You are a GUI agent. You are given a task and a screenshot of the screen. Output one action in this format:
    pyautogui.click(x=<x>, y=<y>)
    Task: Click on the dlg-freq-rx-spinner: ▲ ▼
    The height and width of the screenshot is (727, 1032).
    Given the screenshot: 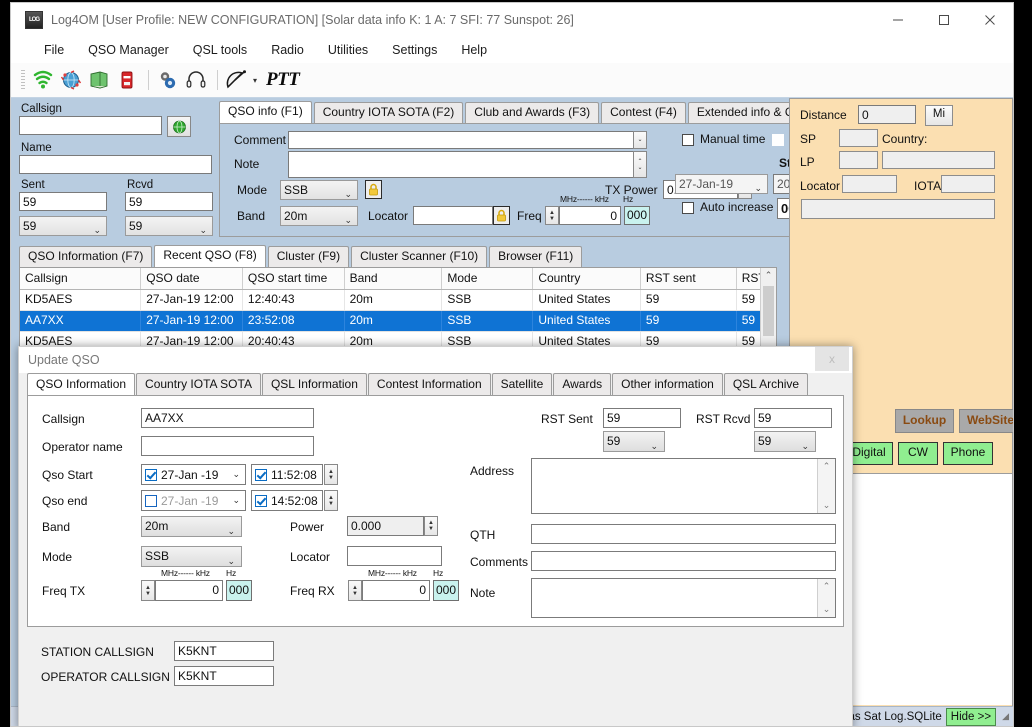 What is the action you would take?
    pyautogui.click(x=355, y=590)
    